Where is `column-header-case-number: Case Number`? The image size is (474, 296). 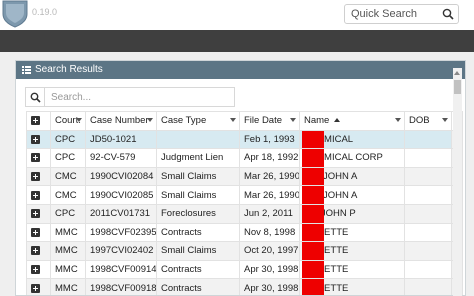
column-header-case-number: Case Number is located at coordinates (121, 121).